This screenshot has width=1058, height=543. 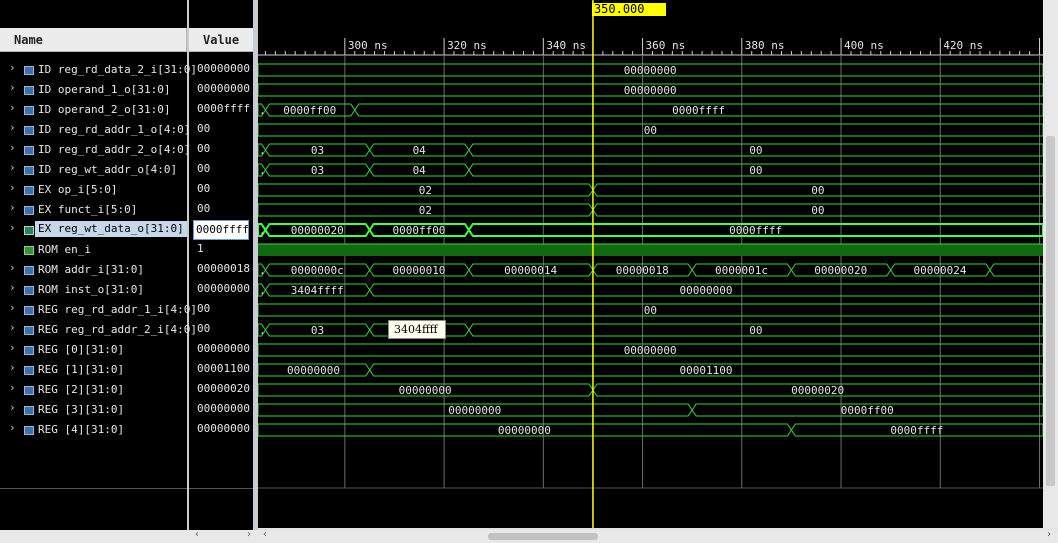 I want to click on cursor-time-marker: 350.000 ns, so click(x=628, y=16).